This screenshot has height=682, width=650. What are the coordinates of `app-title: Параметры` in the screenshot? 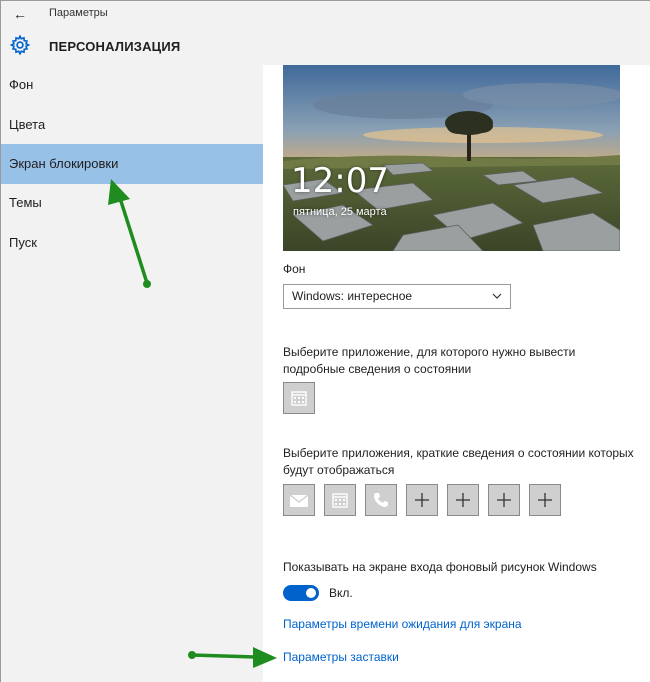 It's located at (78, 13).